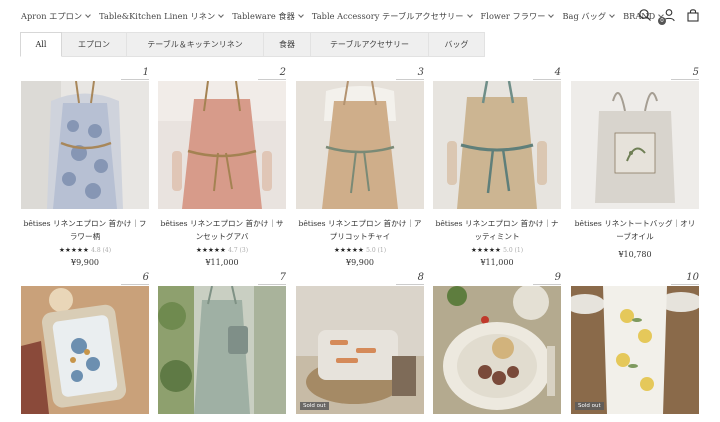 The height and width of the screenshot is (422, 720). I want to click on product-number: 2, so click(282, 72).